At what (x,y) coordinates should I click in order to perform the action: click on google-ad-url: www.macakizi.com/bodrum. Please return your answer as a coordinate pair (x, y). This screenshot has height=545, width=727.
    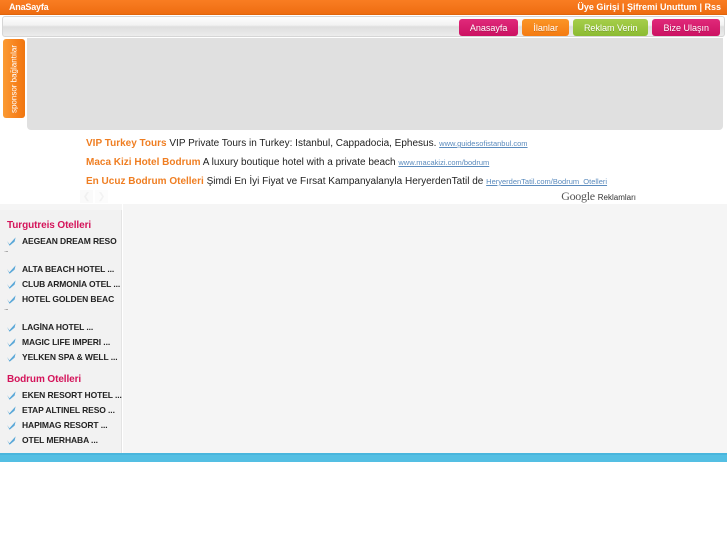
    Looking at the image, I should click on (443, 162).